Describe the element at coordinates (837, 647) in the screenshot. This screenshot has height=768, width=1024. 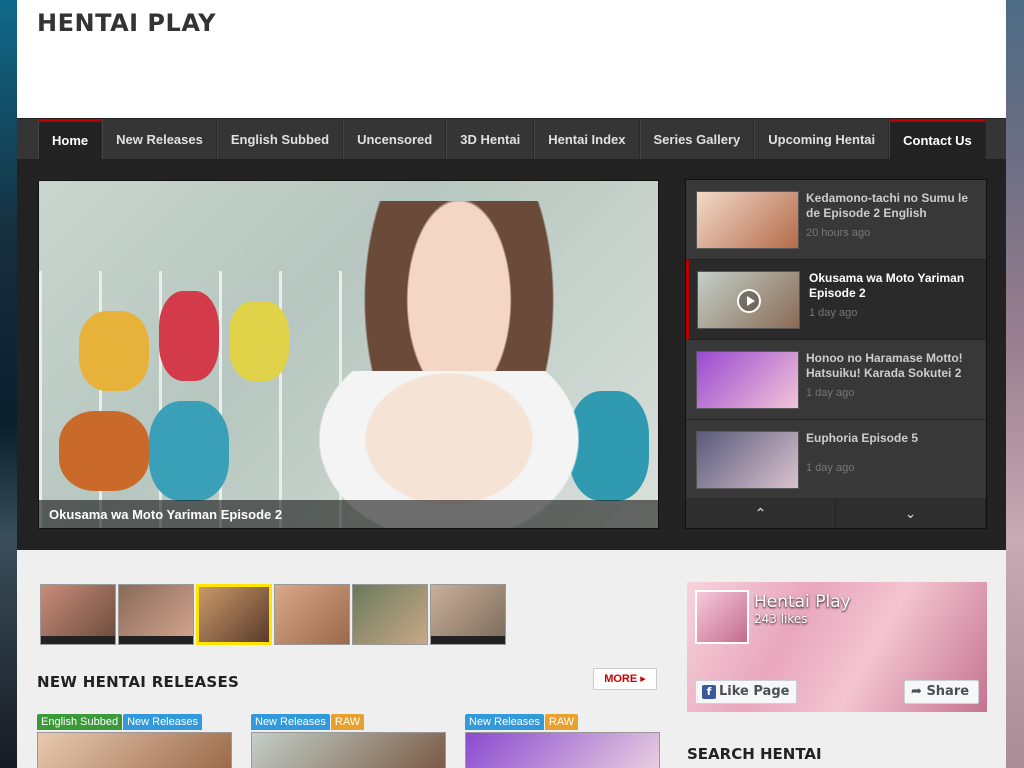
I see `facebook-widget: Hentai Play 243 likes f Like Page ➦ Share` at that location.